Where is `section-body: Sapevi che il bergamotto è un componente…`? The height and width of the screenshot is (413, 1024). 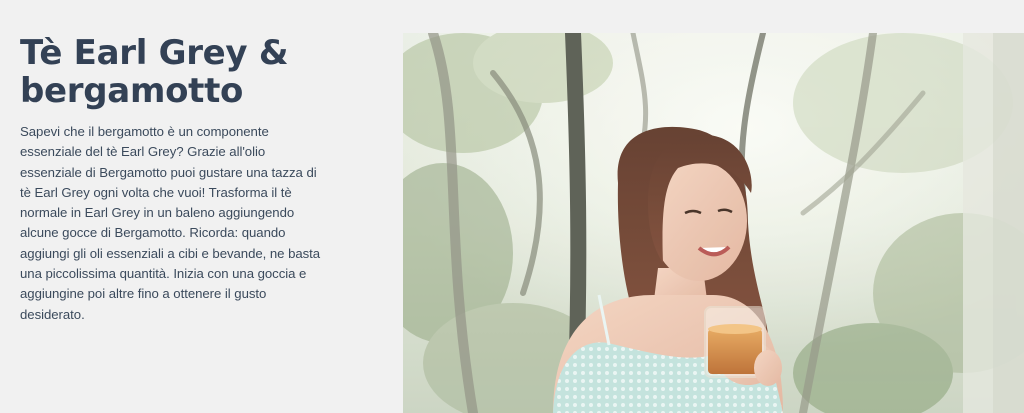
section-body: Sapevi che il bergamotto è un componente… is located at coordinates (170, 223).